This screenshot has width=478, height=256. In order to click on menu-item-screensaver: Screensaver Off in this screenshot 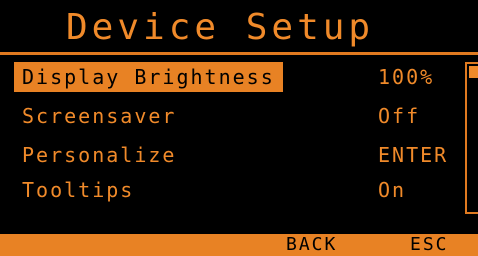, I will do `click(234, 116)`.